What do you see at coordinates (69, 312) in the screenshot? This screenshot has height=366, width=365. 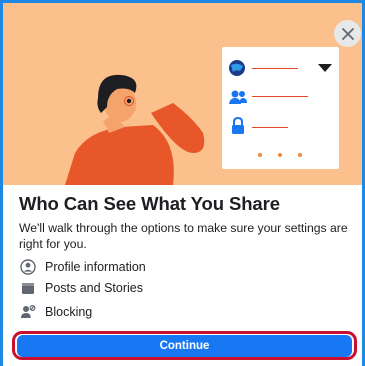 I see `list-item-label: Blocking` at bounding box center [69, 312].